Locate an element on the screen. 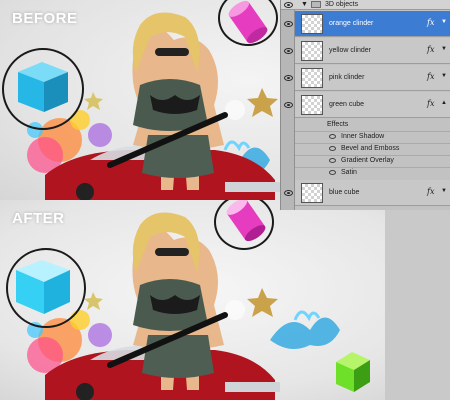  effect-item: Satin is located at coordinates (372, 172).